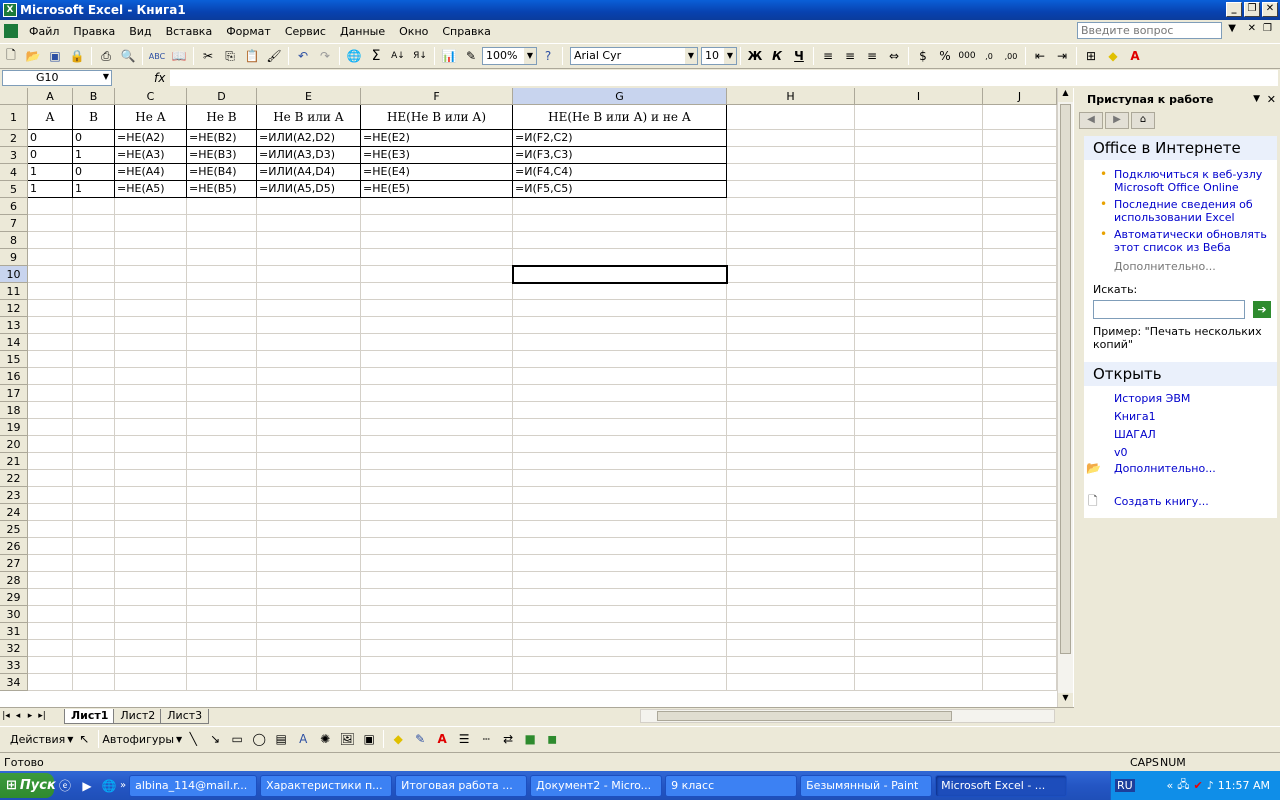 The image size is (1280, 800). What do you see at coordinates (1143, 120) in the screenshot?
I see `home-icon: ⌂` at bounding box center [1143, 120].